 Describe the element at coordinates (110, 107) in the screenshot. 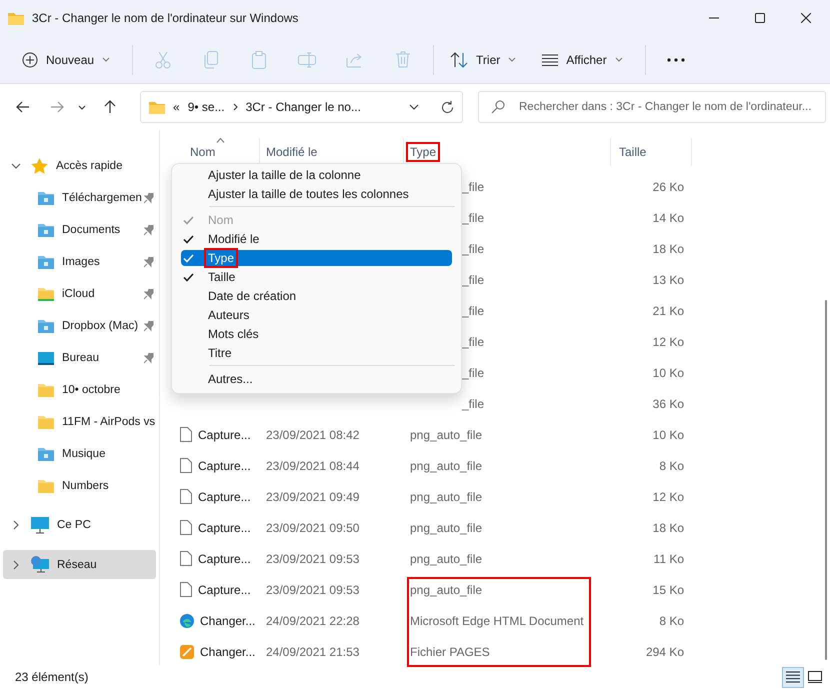

I see `up-arrow-icon` at that location.